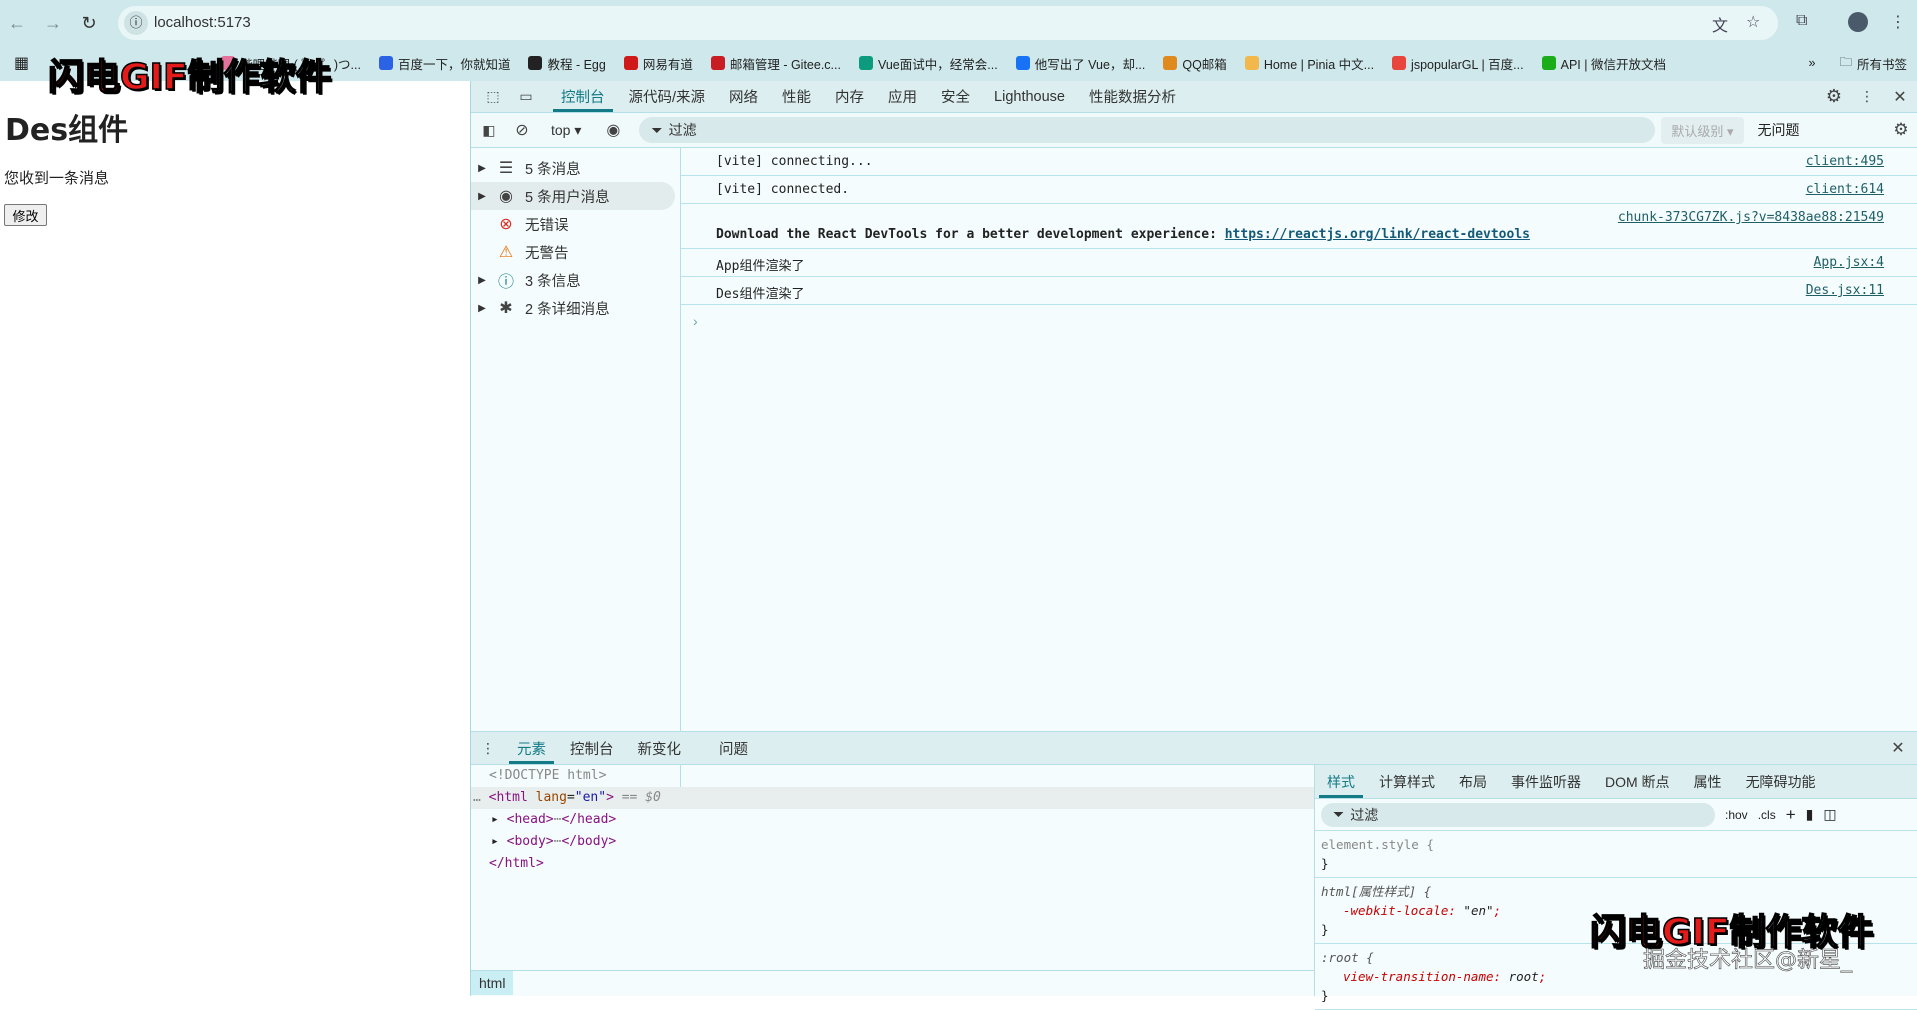 The height and width of the screenshot is (1010, 1917). Describe the element at coordinates (1845, 161) in the screenshot. I see `message-source-link: client:495` at that location.